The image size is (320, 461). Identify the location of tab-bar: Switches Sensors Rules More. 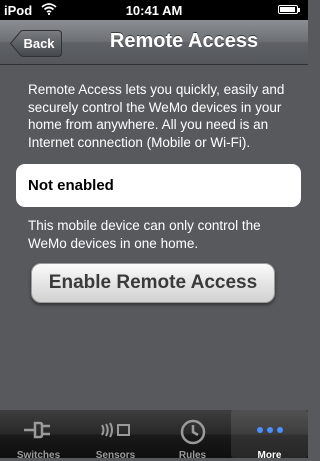
(154, 435).